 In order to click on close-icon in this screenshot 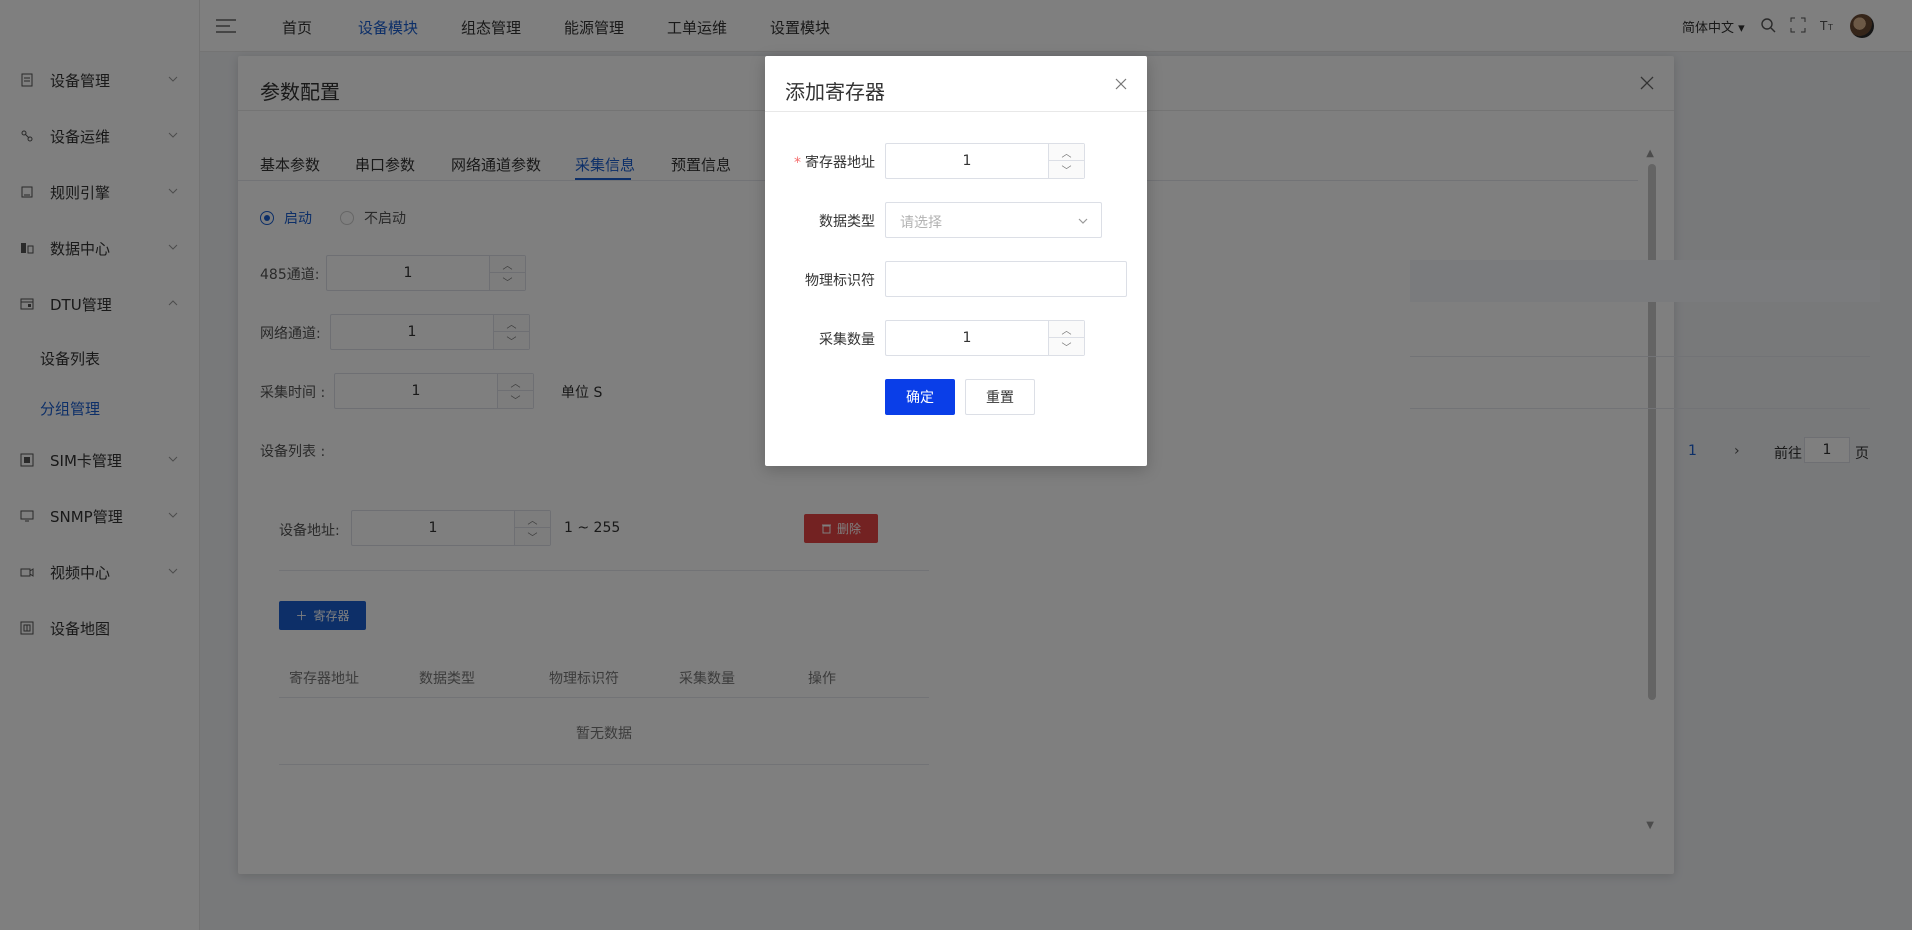, I will do `click(1121, 84)`.